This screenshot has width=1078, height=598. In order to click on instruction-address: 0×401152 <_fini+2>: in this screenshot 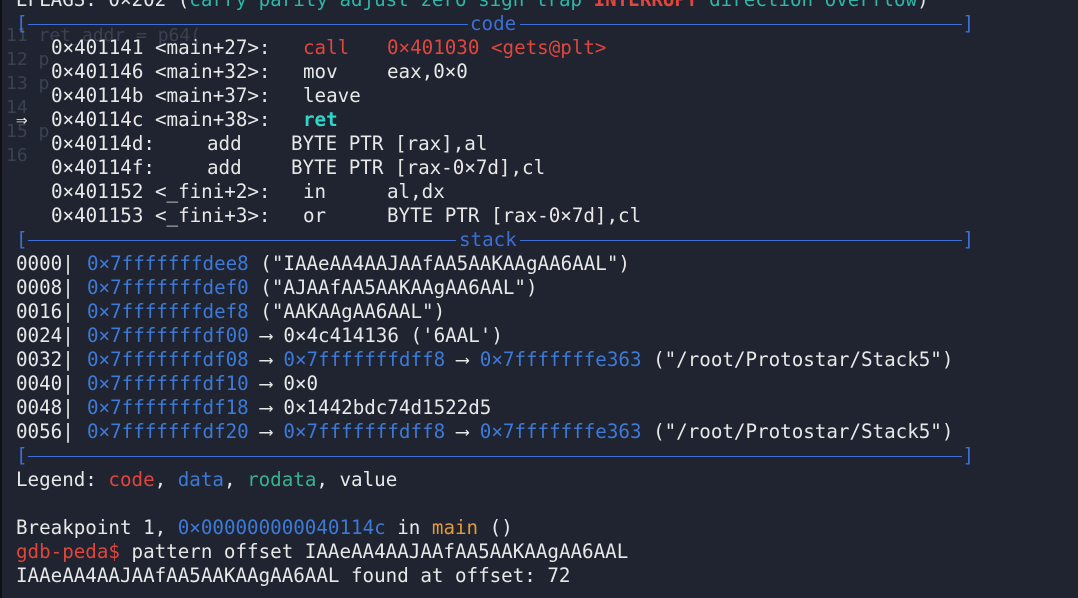, I will do `click(161, 191)`.